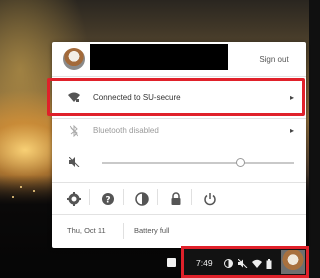 Image resolution: width=320 pixels, height=278 pixels. I want to click on overview-icon, so click(171, 262).